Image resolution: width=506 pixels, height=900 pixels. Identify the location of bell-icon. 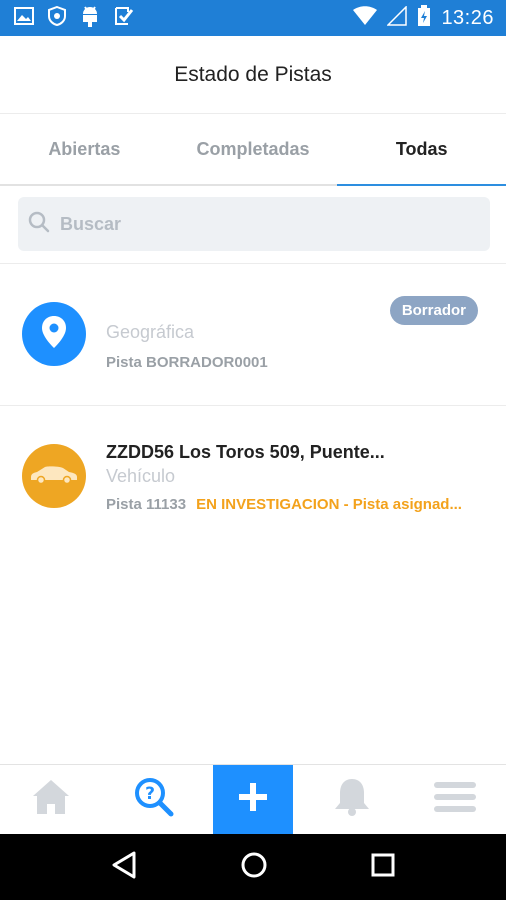
(352, 799).